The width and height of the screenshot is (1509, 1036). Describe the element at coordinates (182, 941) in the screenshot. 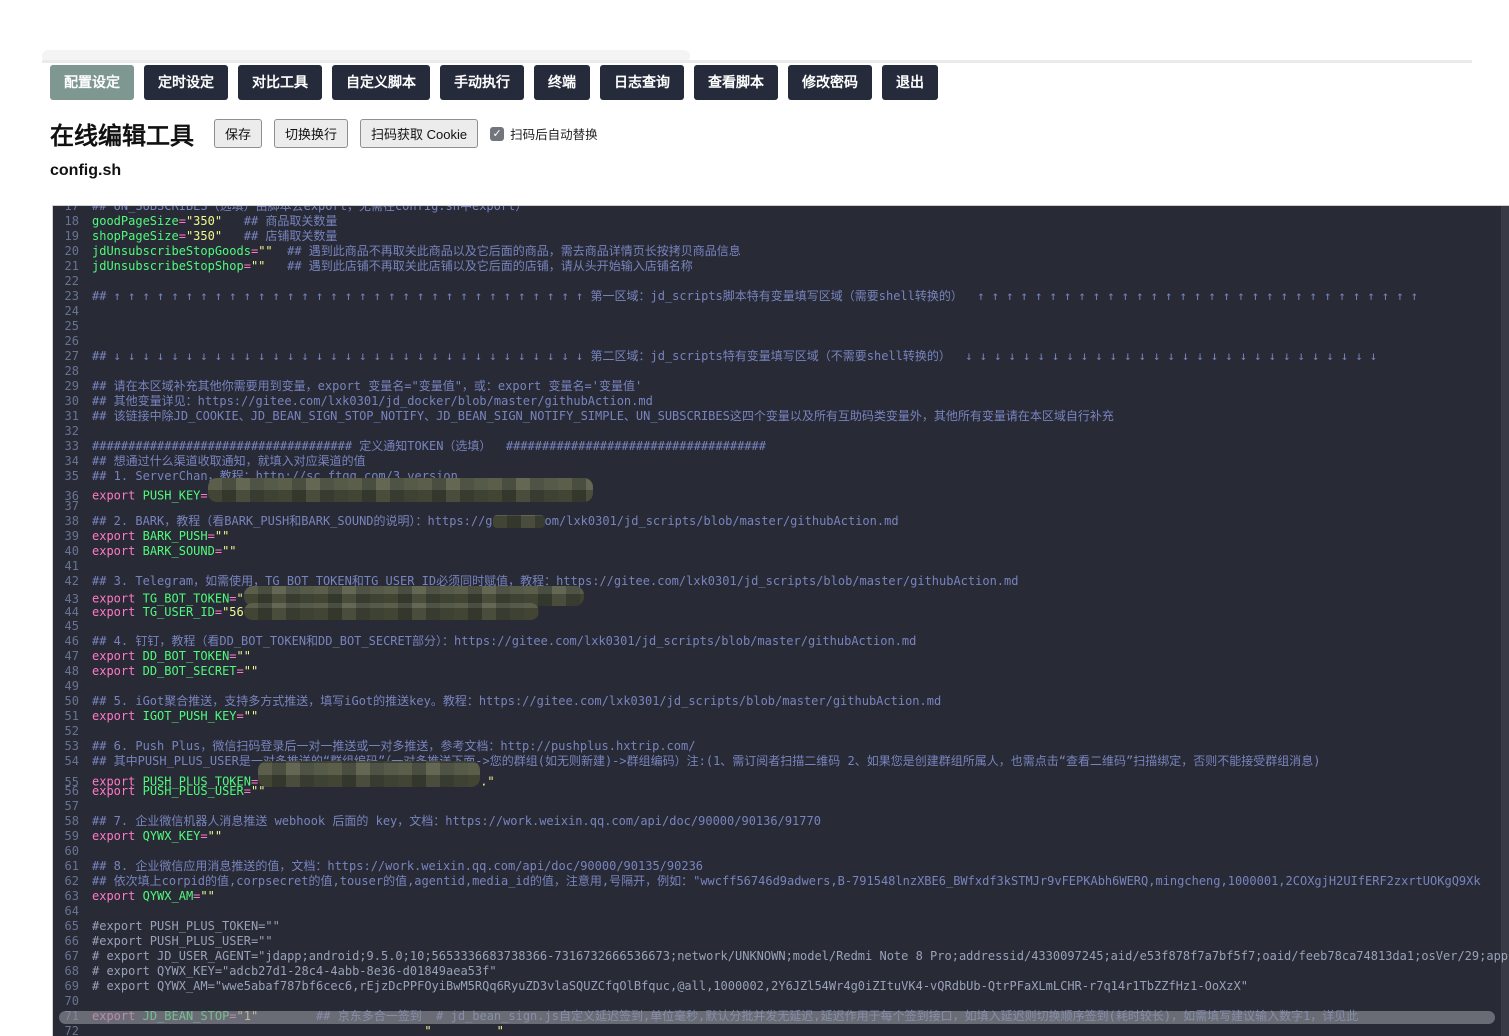

I see `code-token: #export PUSH_PLUS_USER=""` at that location.